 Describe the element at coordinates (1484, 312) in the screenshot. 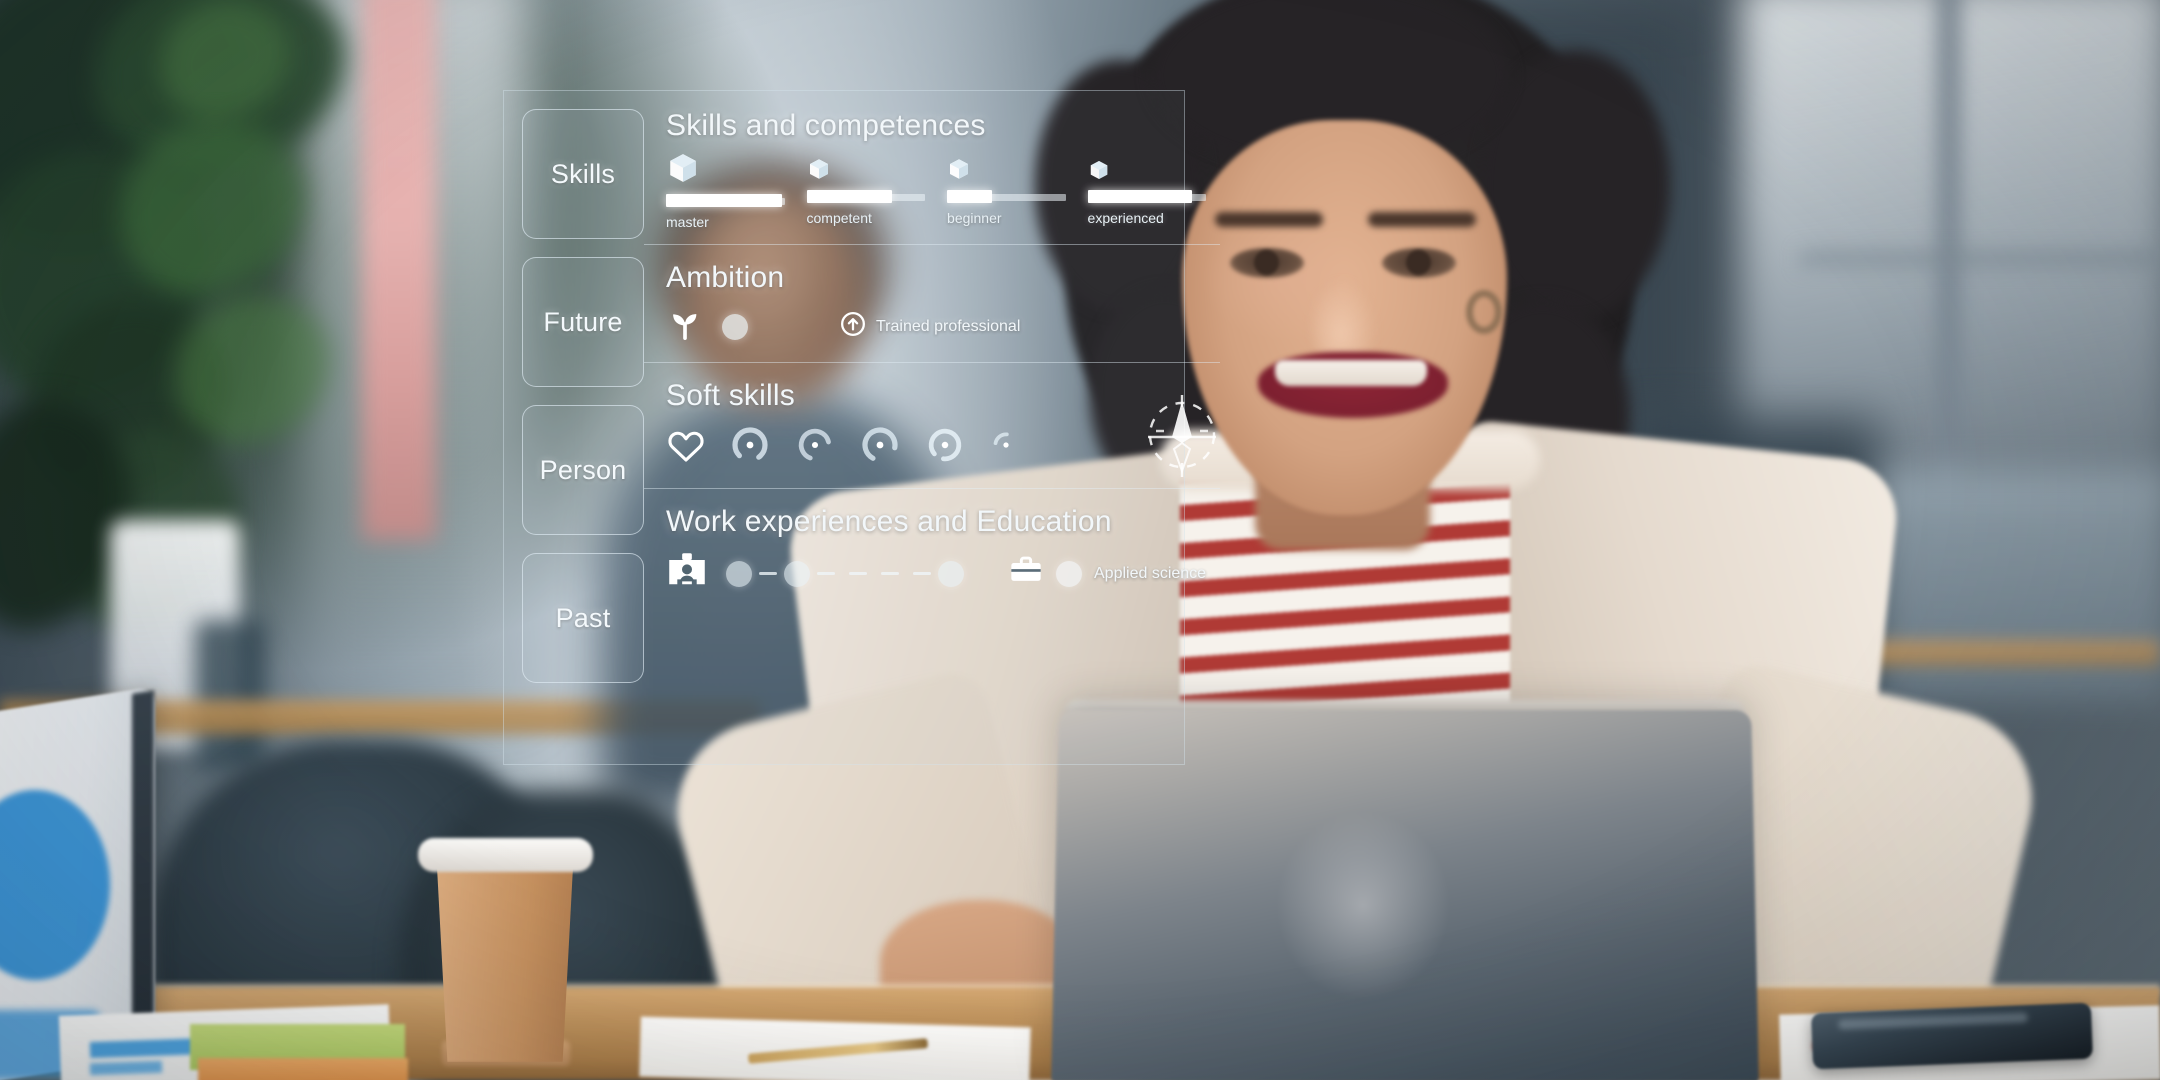

I see `woman-earring` at that location.